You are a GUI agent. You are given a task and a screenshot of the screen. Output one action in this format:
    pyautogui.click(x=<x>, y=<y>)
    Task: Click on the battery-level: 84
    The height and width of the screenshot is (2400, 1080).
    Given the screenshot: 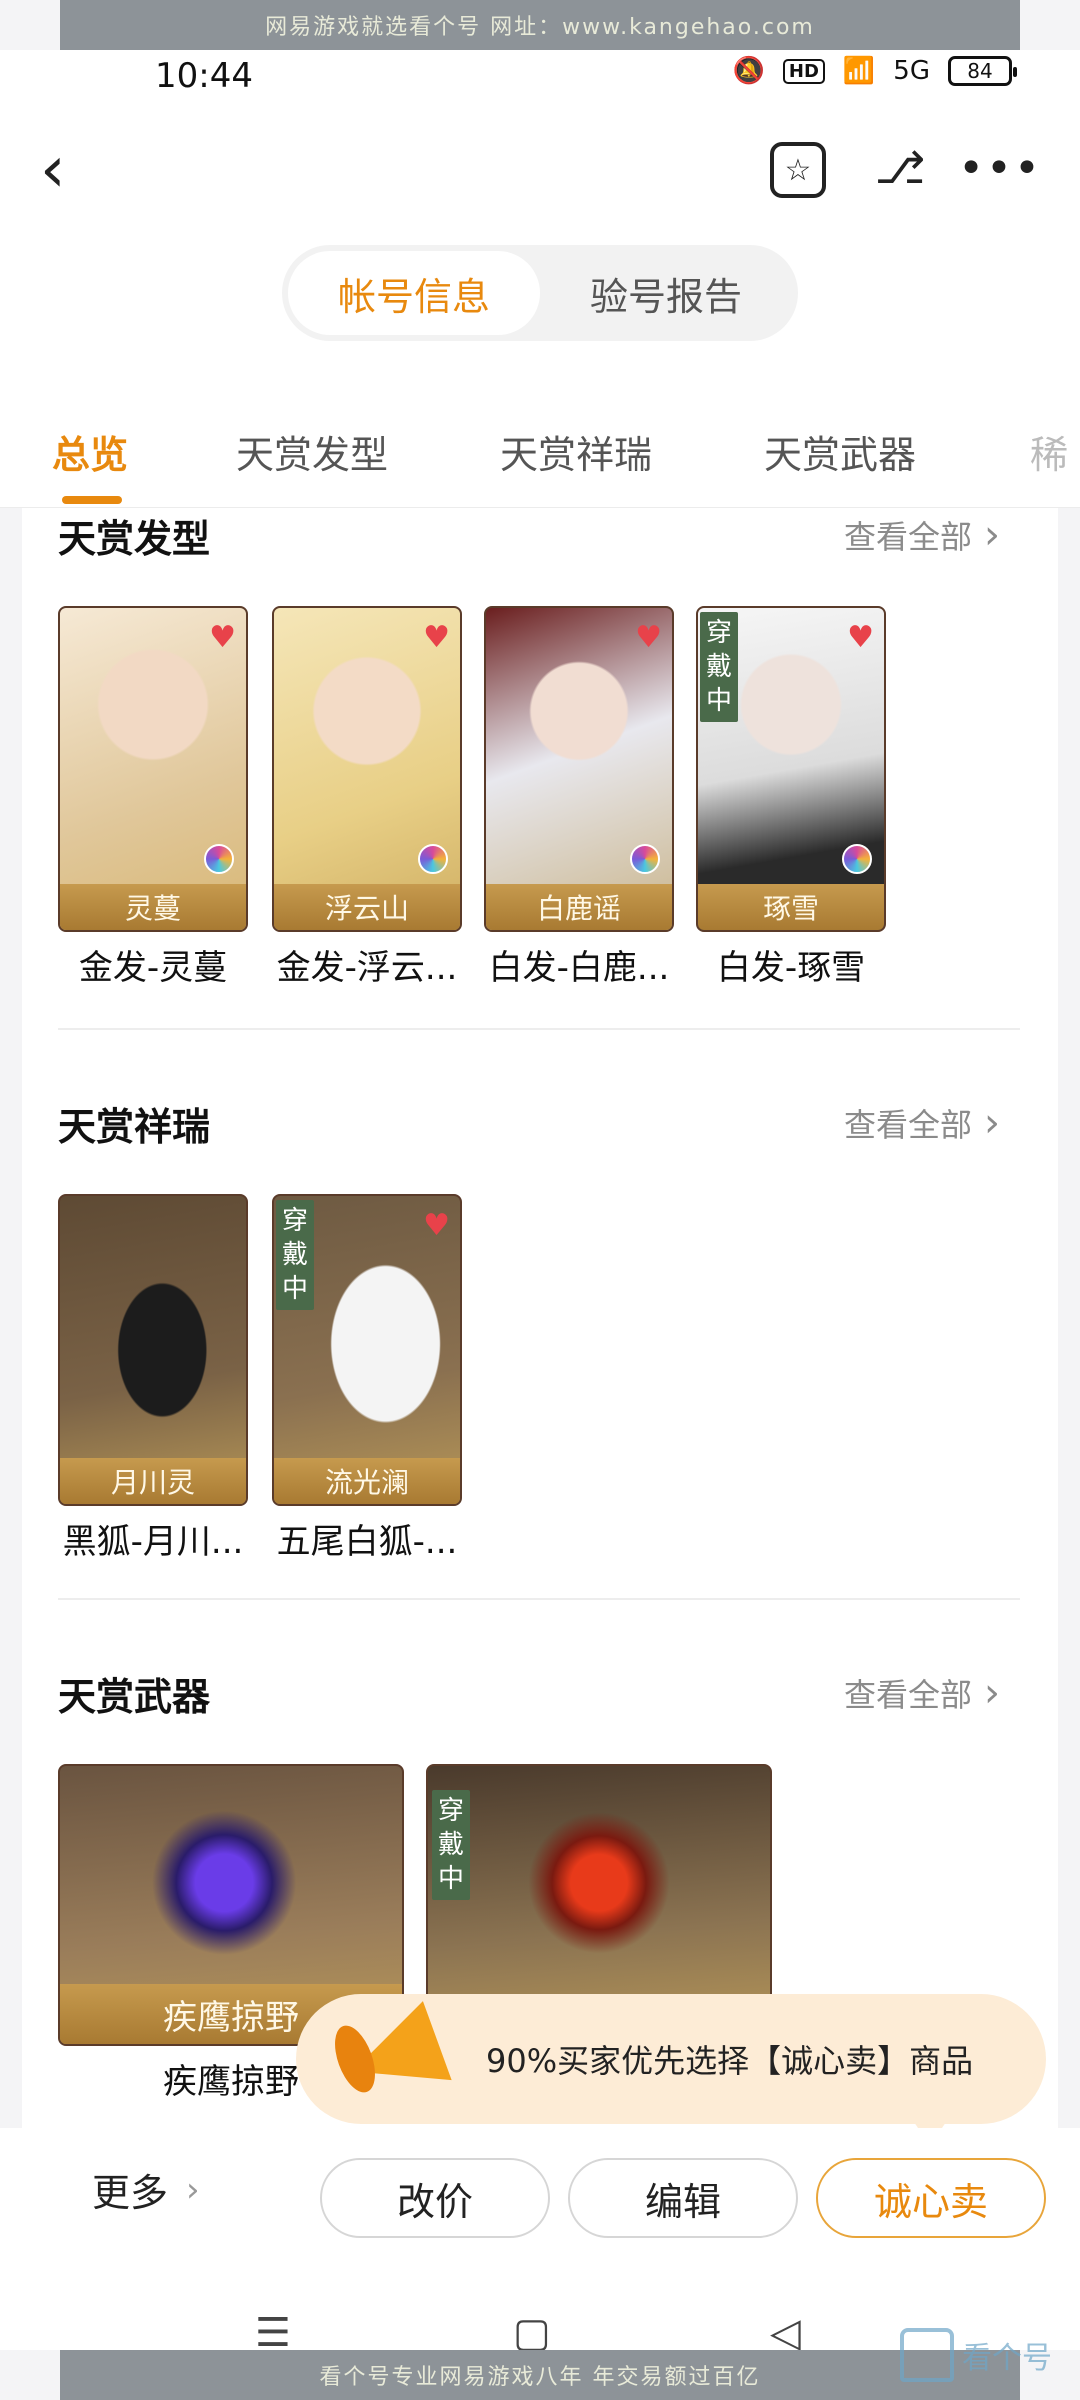 What is the action you would take?
    pyautogui.click(x=980, y=71)
    